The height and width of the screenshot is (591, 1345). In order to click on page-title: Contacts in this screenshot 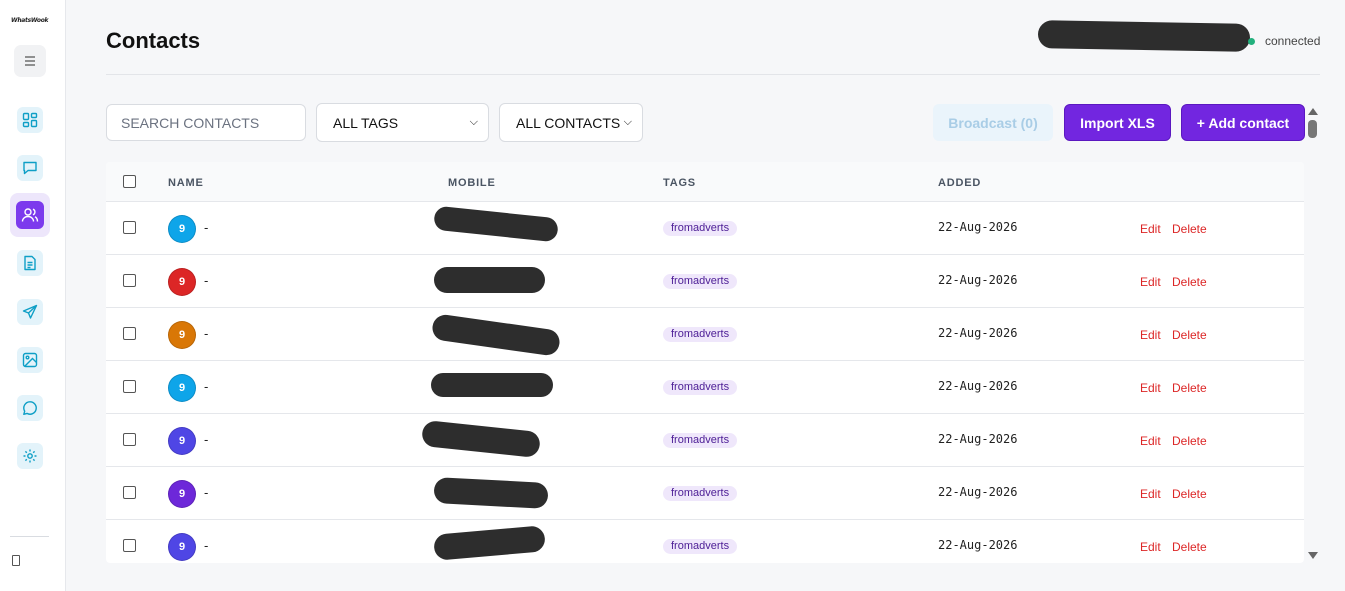, I will do `click(153, 40)`.